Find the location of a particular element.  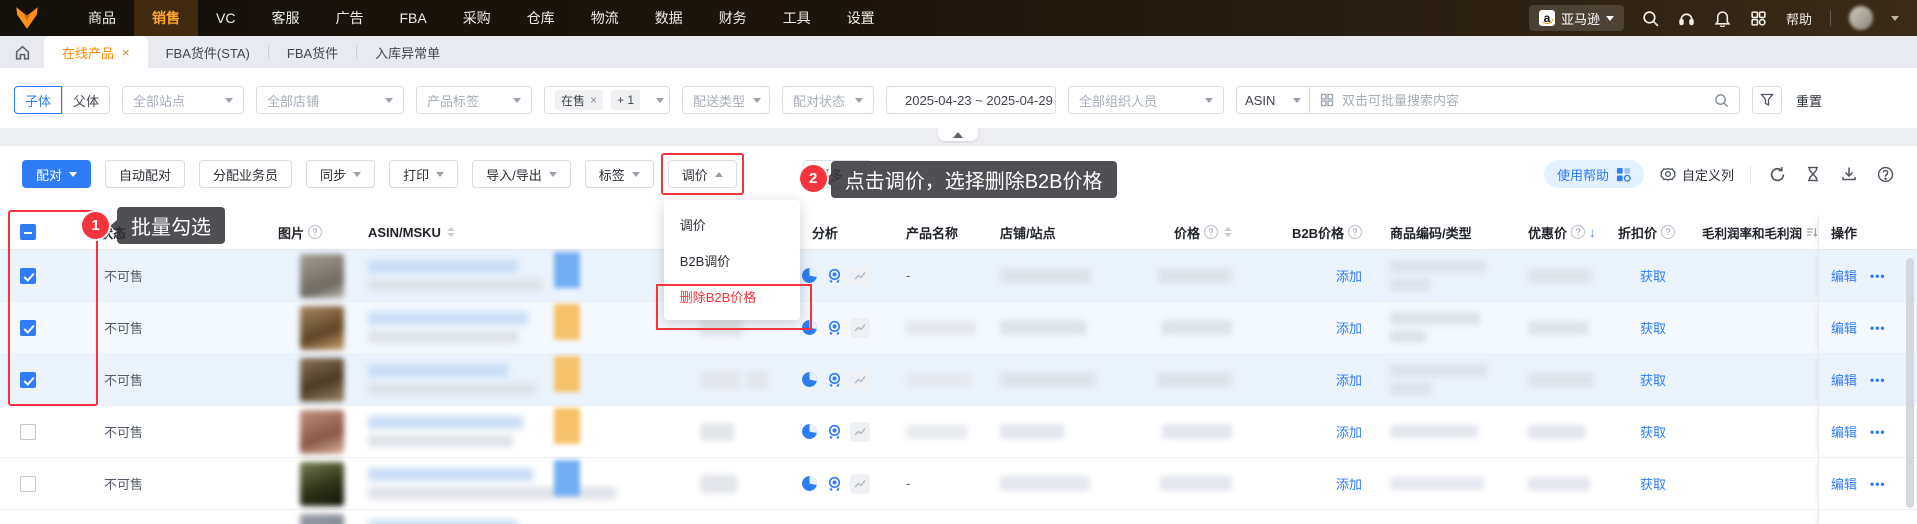

lingxing-fox-logo is located at coordinates (27, 18).